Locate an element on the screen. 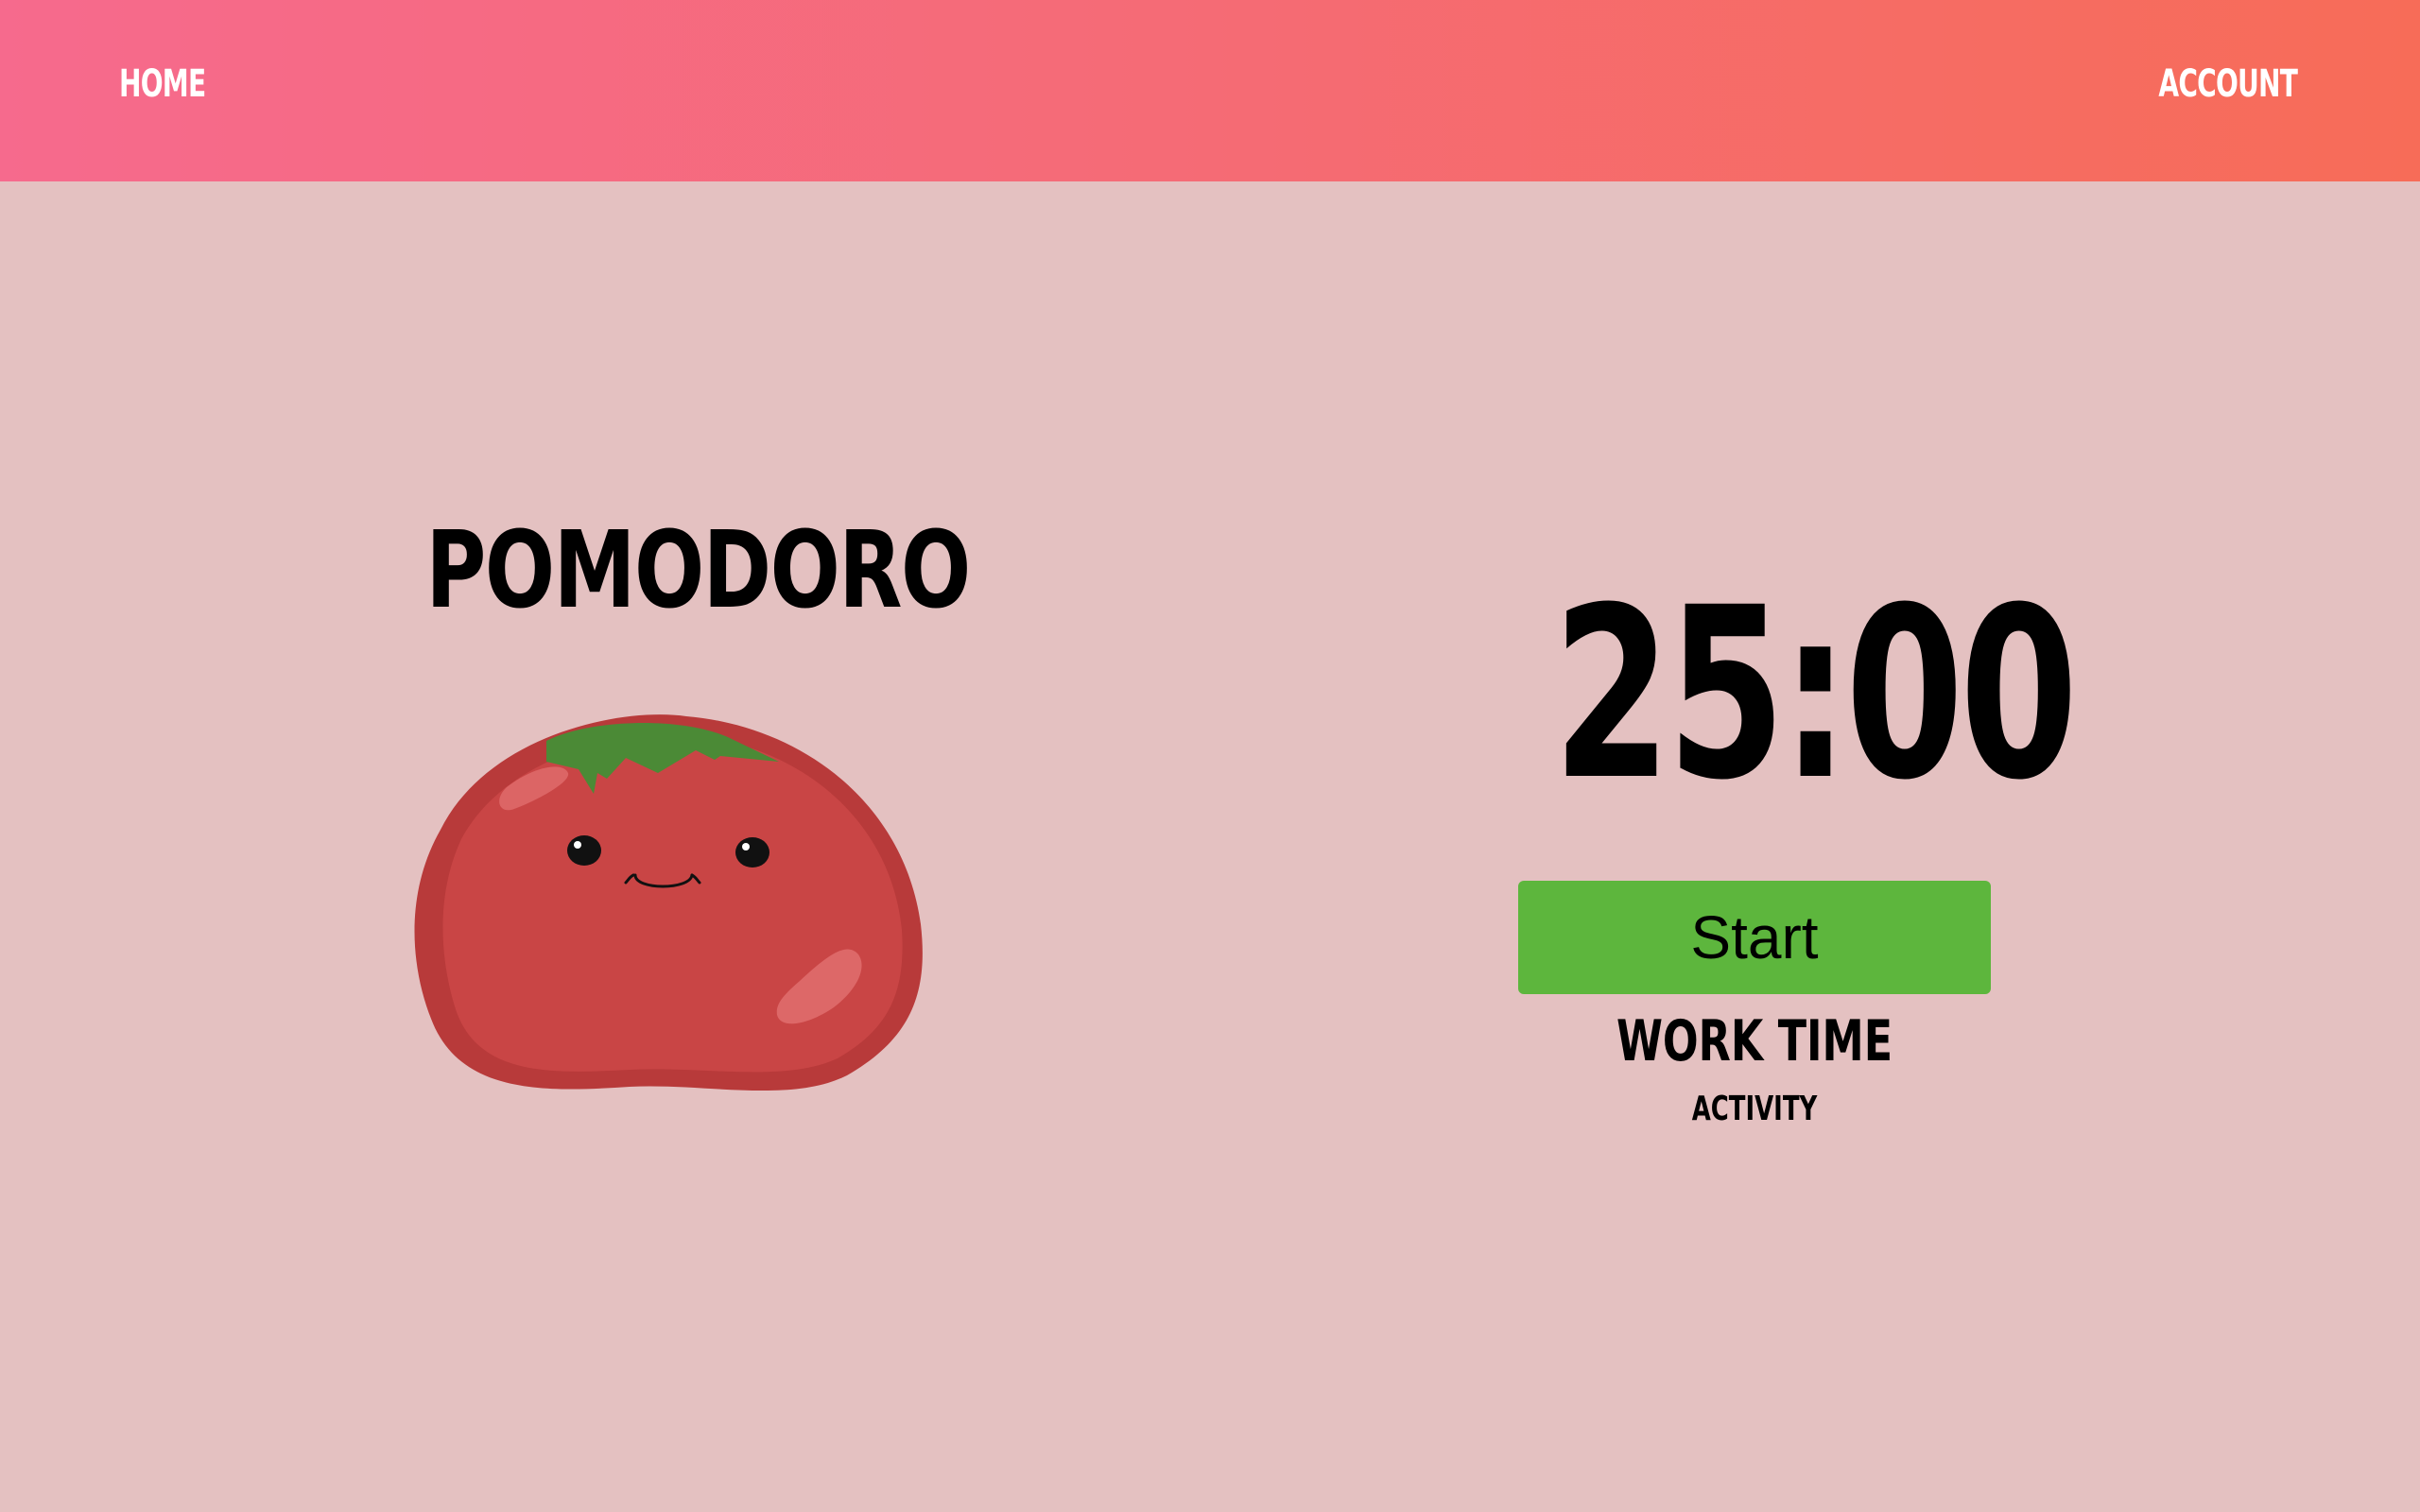 The image size is (2420, 1512). page-title: POMODORO is located at coordinates (698, 570).